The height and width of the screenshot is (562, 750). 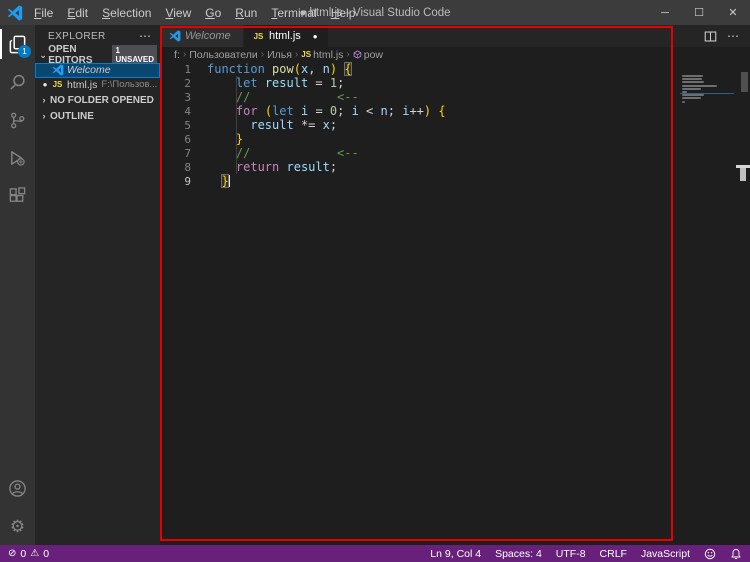 What do you see at coordinates (744, 82) in the screenshot?
I see `scrollbar-slider` at bounding box center [744, 82].